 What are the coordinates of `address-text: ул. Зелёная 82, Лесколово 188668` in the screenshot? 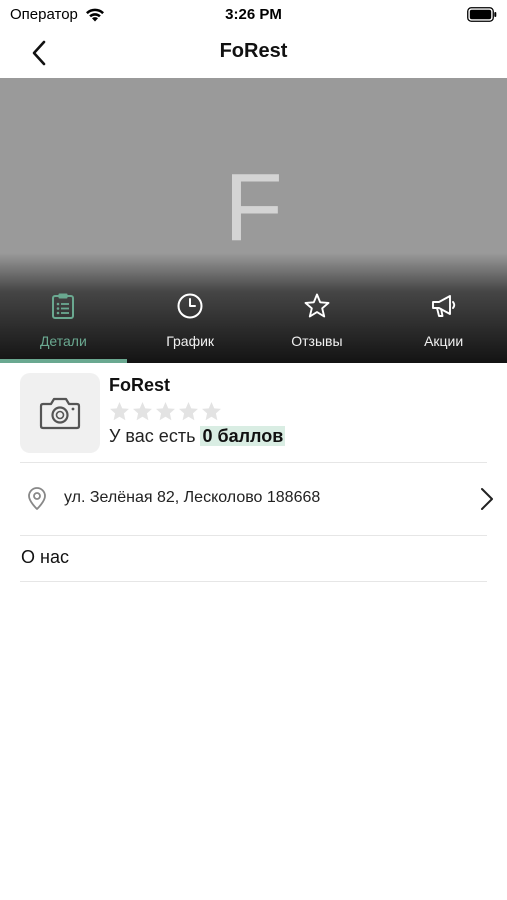 It's located at (192, 497).